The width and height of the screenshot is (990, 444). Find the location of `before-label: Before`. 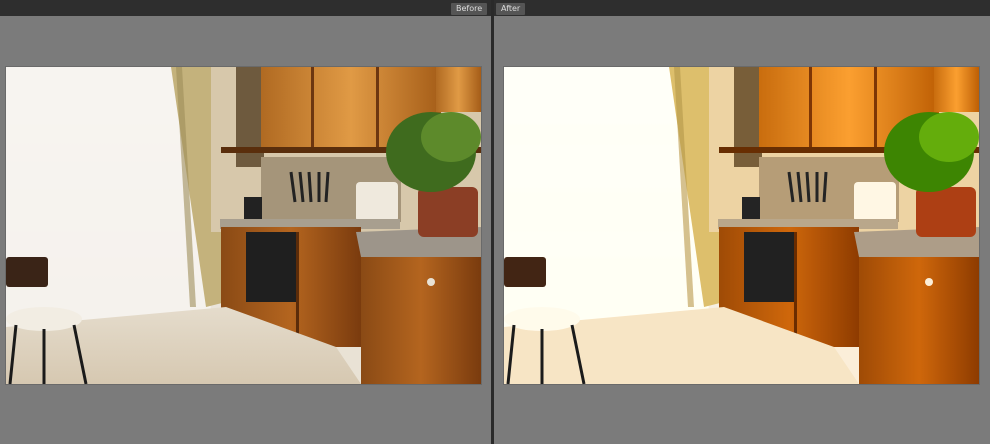

before-label: Before is located at coordinates (469, 9).